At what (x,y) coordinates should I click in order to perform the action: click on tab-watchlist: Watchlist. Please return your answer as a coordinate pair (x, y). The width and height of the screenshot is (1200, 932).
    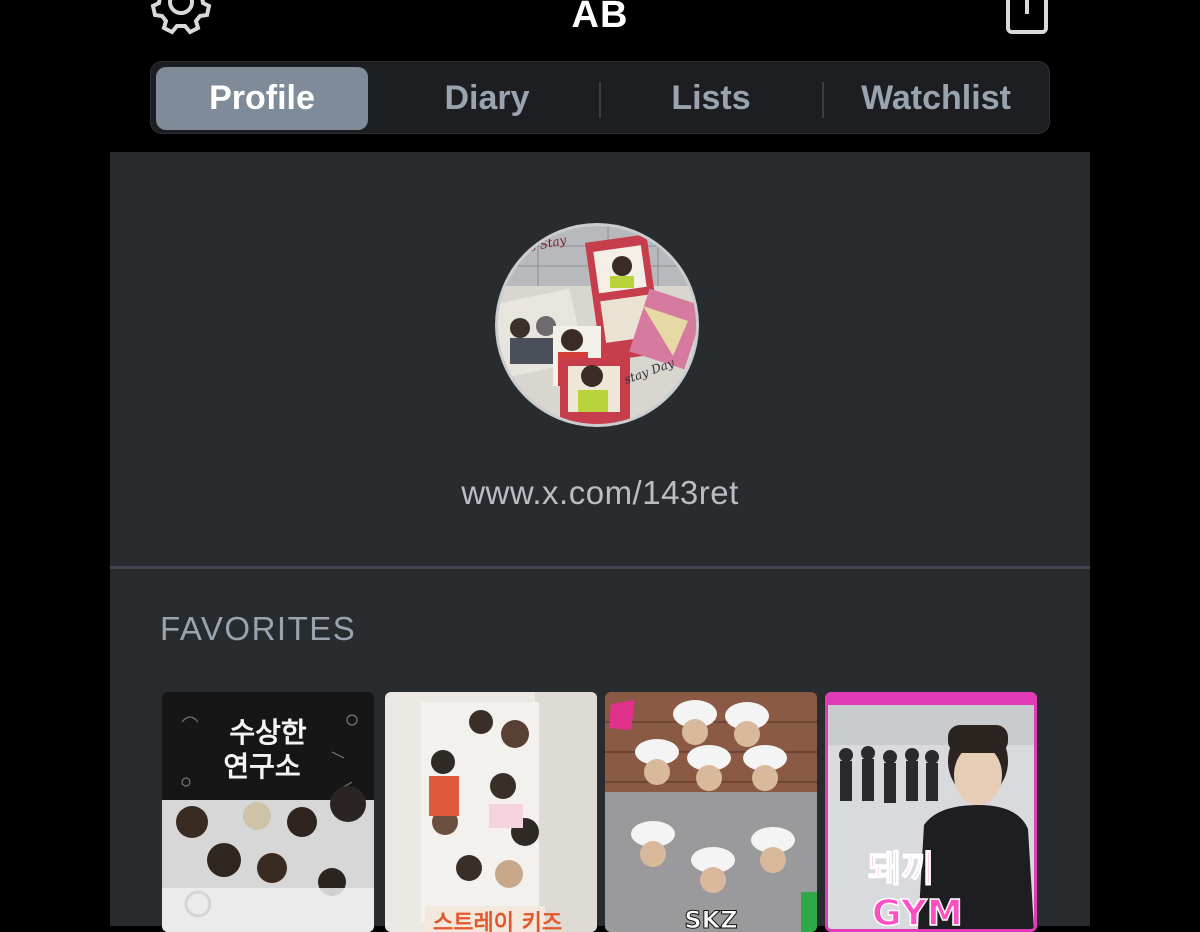
    Looking at the image, I should click on (936, 98).